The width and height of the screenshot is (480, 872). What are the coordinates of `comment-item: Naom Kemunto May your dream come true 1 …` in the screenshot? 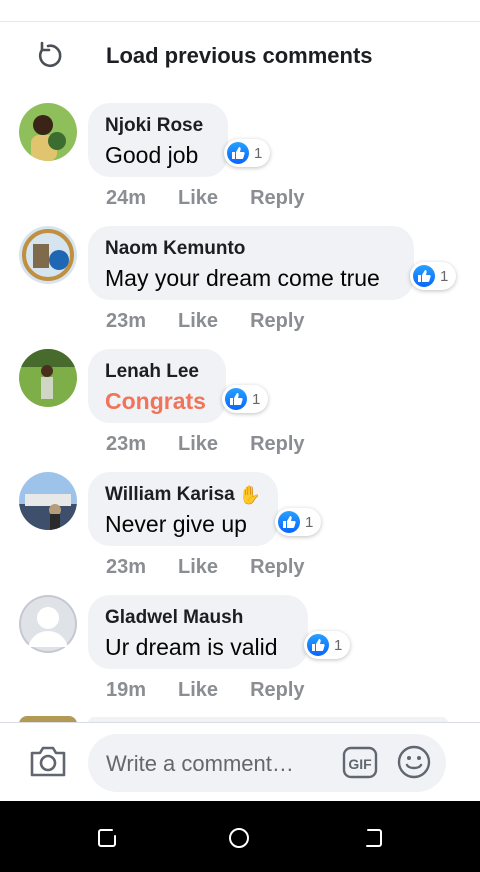 It's located at (240, 285).